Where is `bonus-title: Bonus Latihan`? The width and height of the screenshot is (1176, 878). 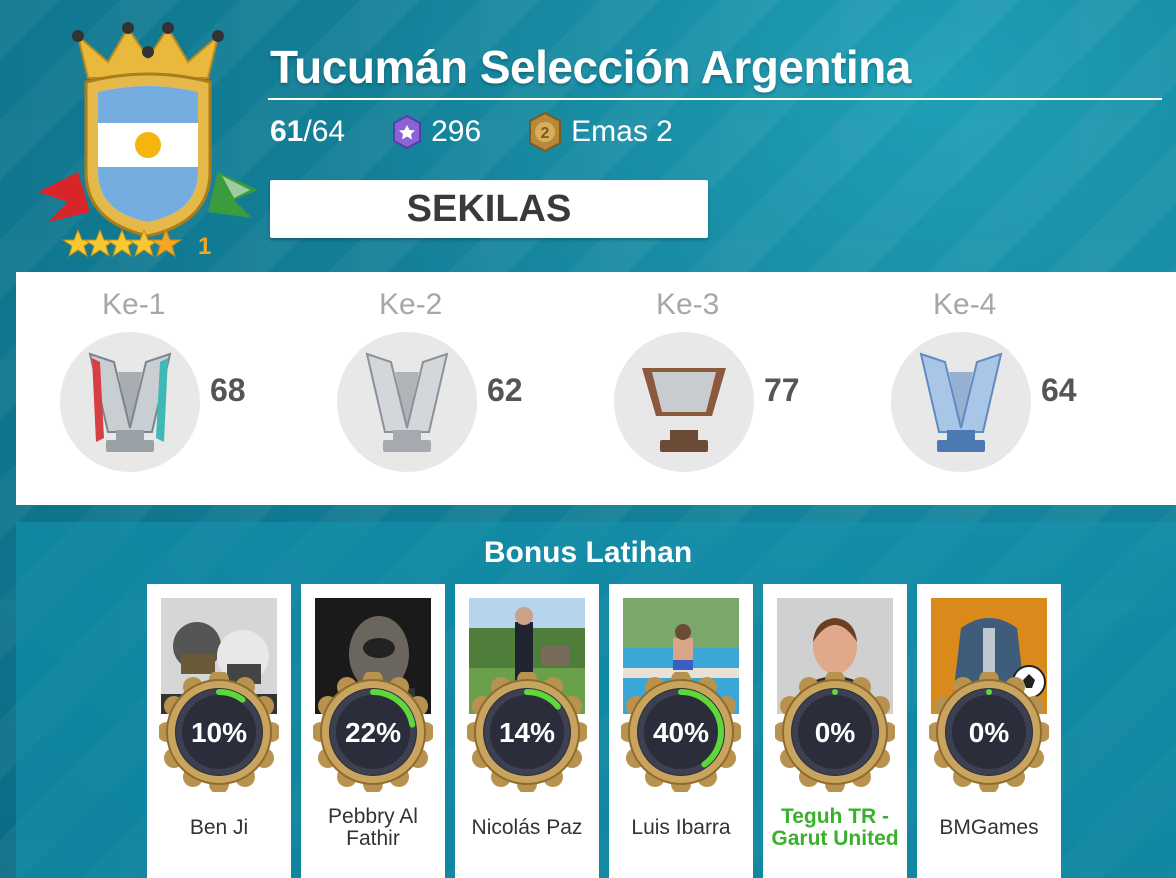 bonus-title: Bonus Latihan is located at coordinates (588, 552).